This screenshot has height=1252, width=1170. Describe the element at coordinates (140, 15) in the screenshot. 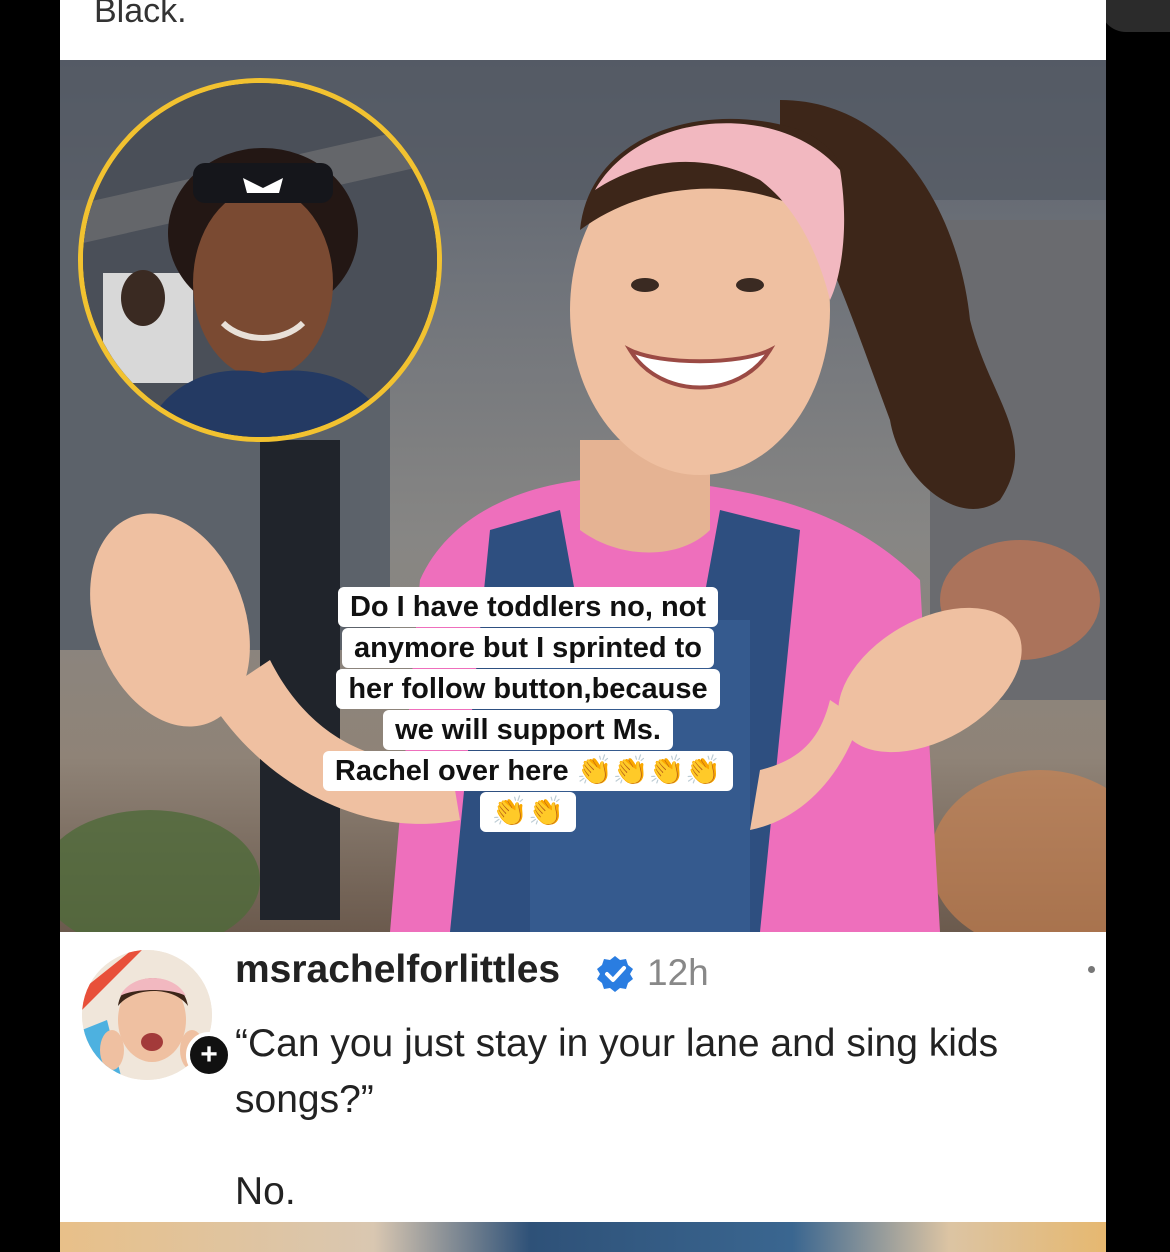

I see `previous-post-text: Black.` at that location.